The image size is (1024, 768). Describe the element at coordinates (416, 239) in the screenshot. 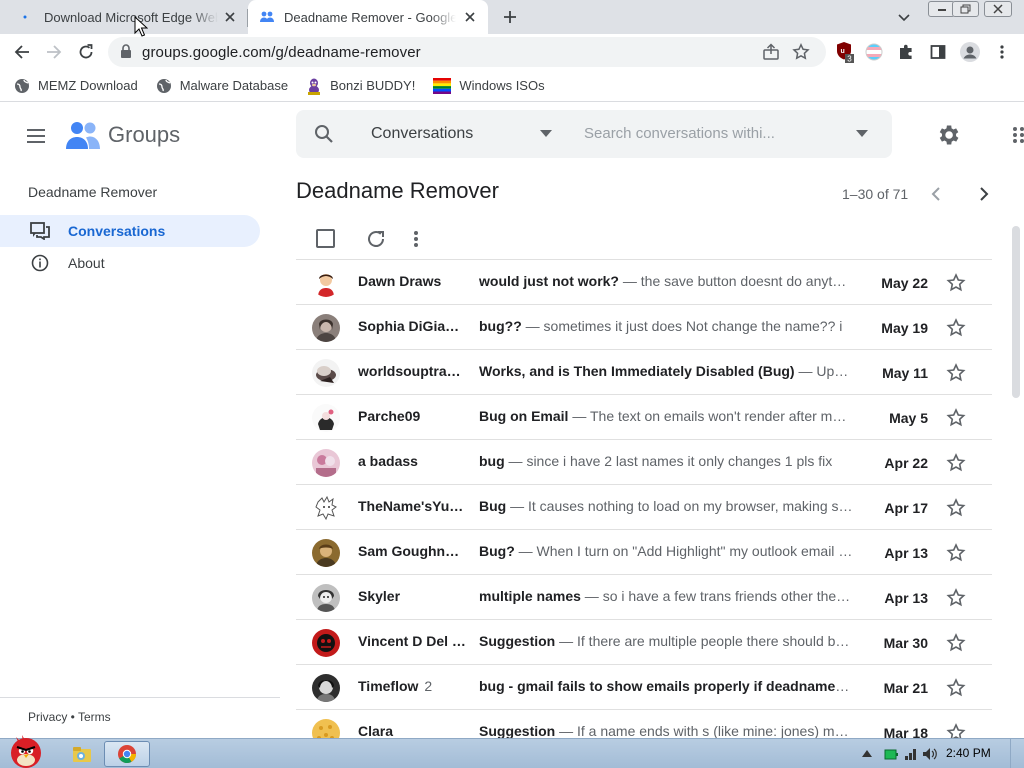

I see `more-actions-icon` at that location.